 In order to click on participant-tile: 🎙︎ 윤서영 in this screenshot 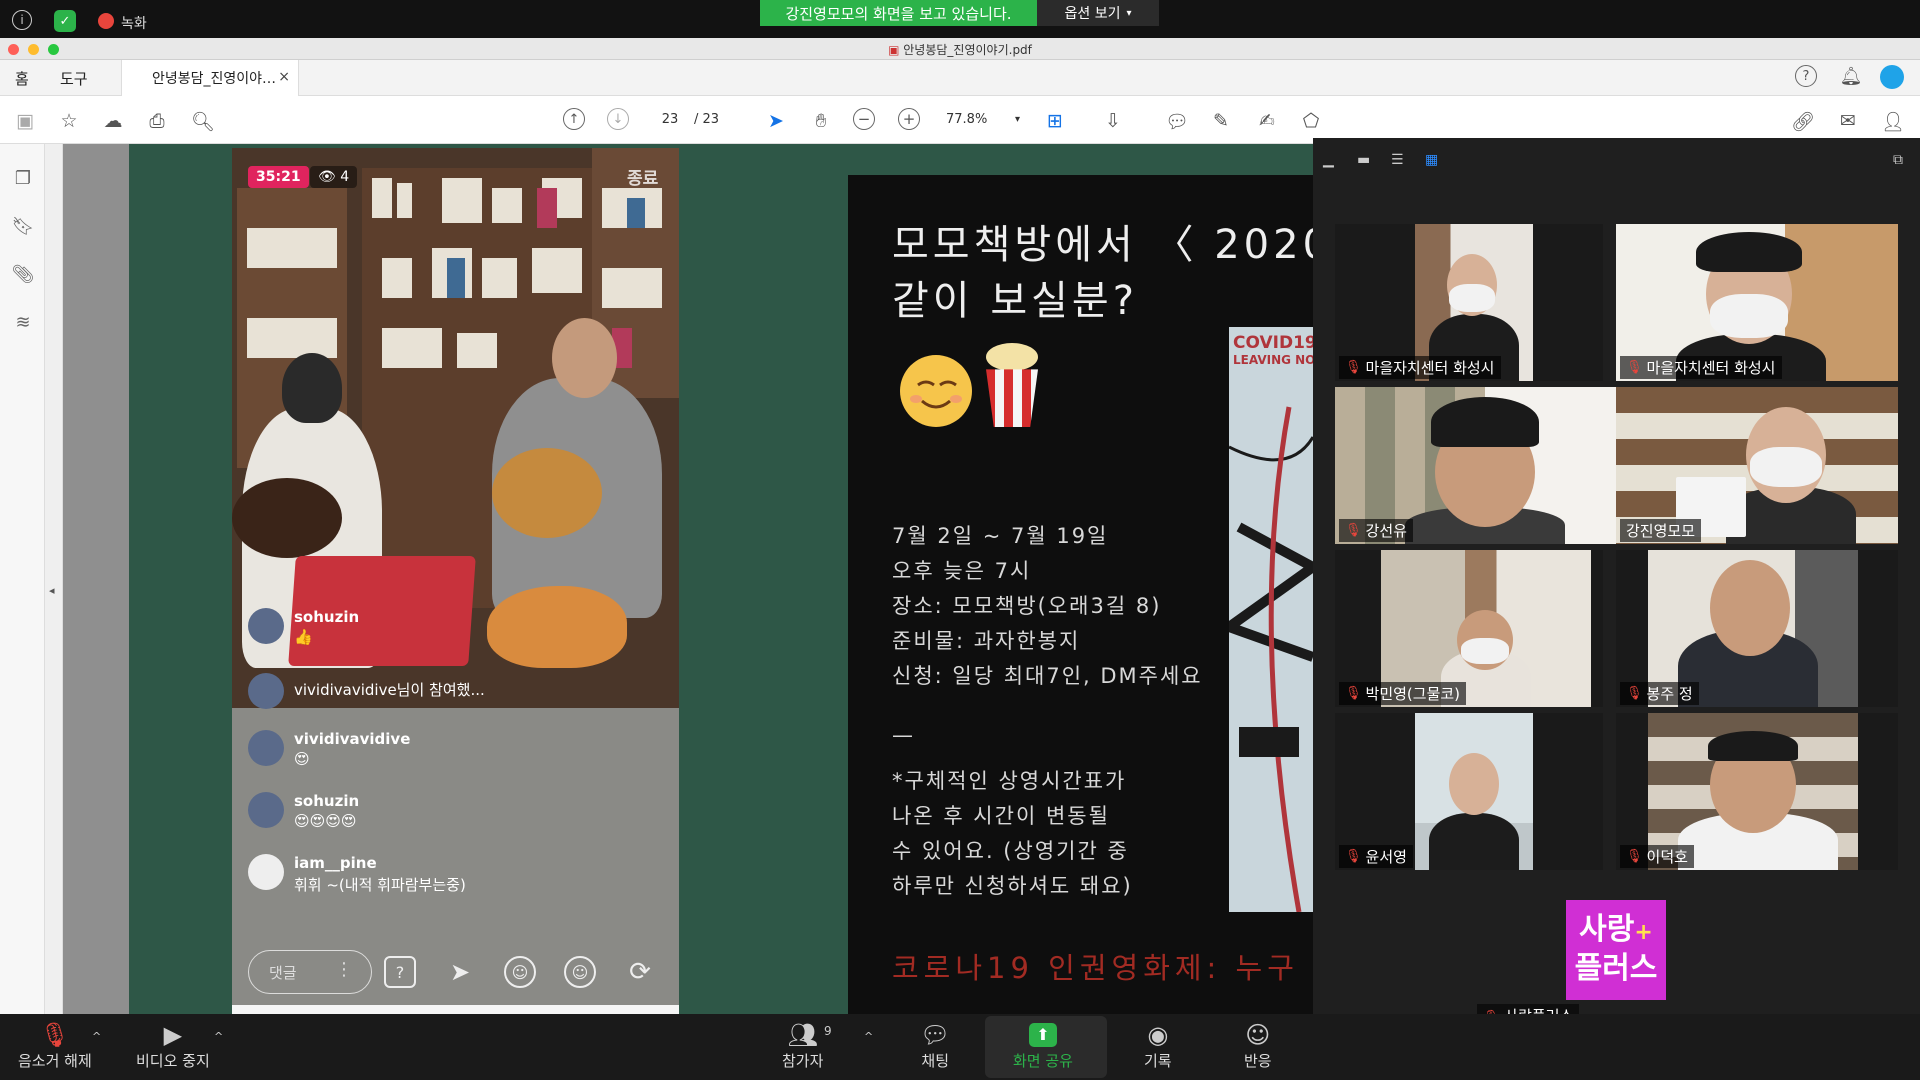, I will do `click(1469, 791)`.